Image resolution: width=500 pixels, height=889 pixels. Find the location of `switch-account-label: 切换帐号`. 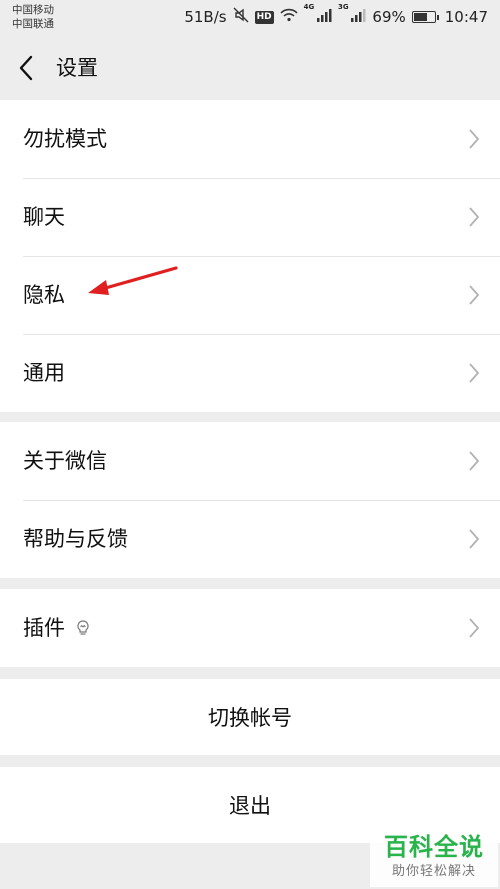

switch-account-label: 切换帐号 is located at coordinates (250, 718).